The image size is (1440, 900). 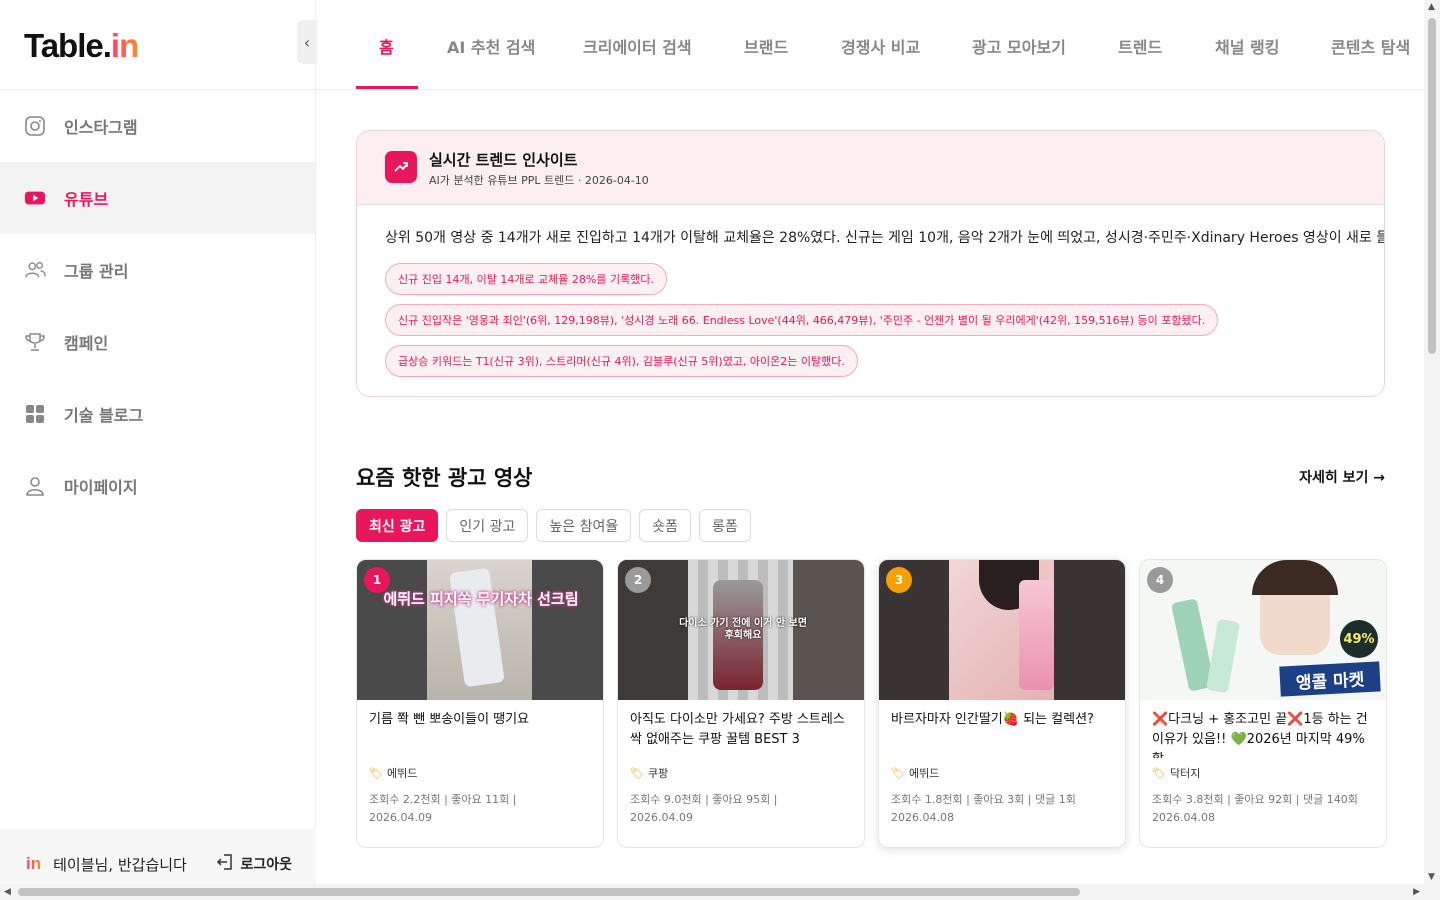 I want to click on video-thumbnail: 에뛰드 피지쏙 무기자차 선크림 1, so click(x=480, y=630).